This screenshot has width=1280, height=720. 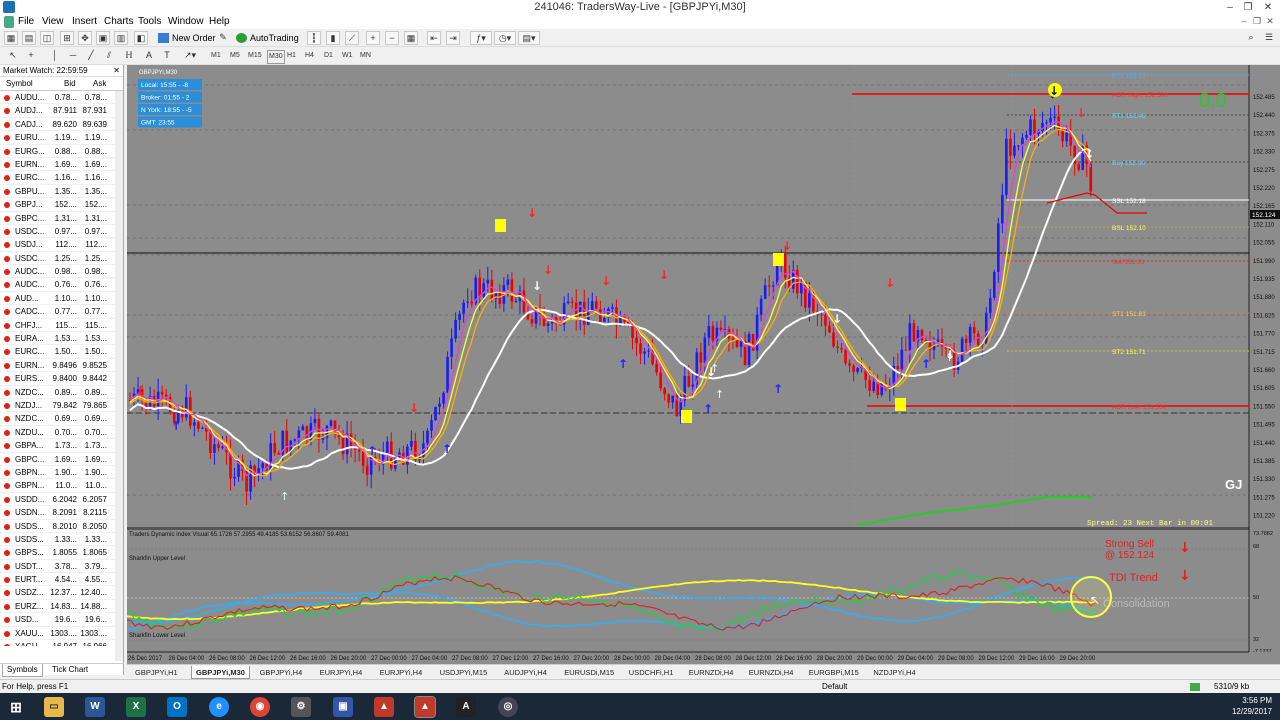 I want to click on chart-tab: GBPJPYi,M30, so click(x=220, y=672).